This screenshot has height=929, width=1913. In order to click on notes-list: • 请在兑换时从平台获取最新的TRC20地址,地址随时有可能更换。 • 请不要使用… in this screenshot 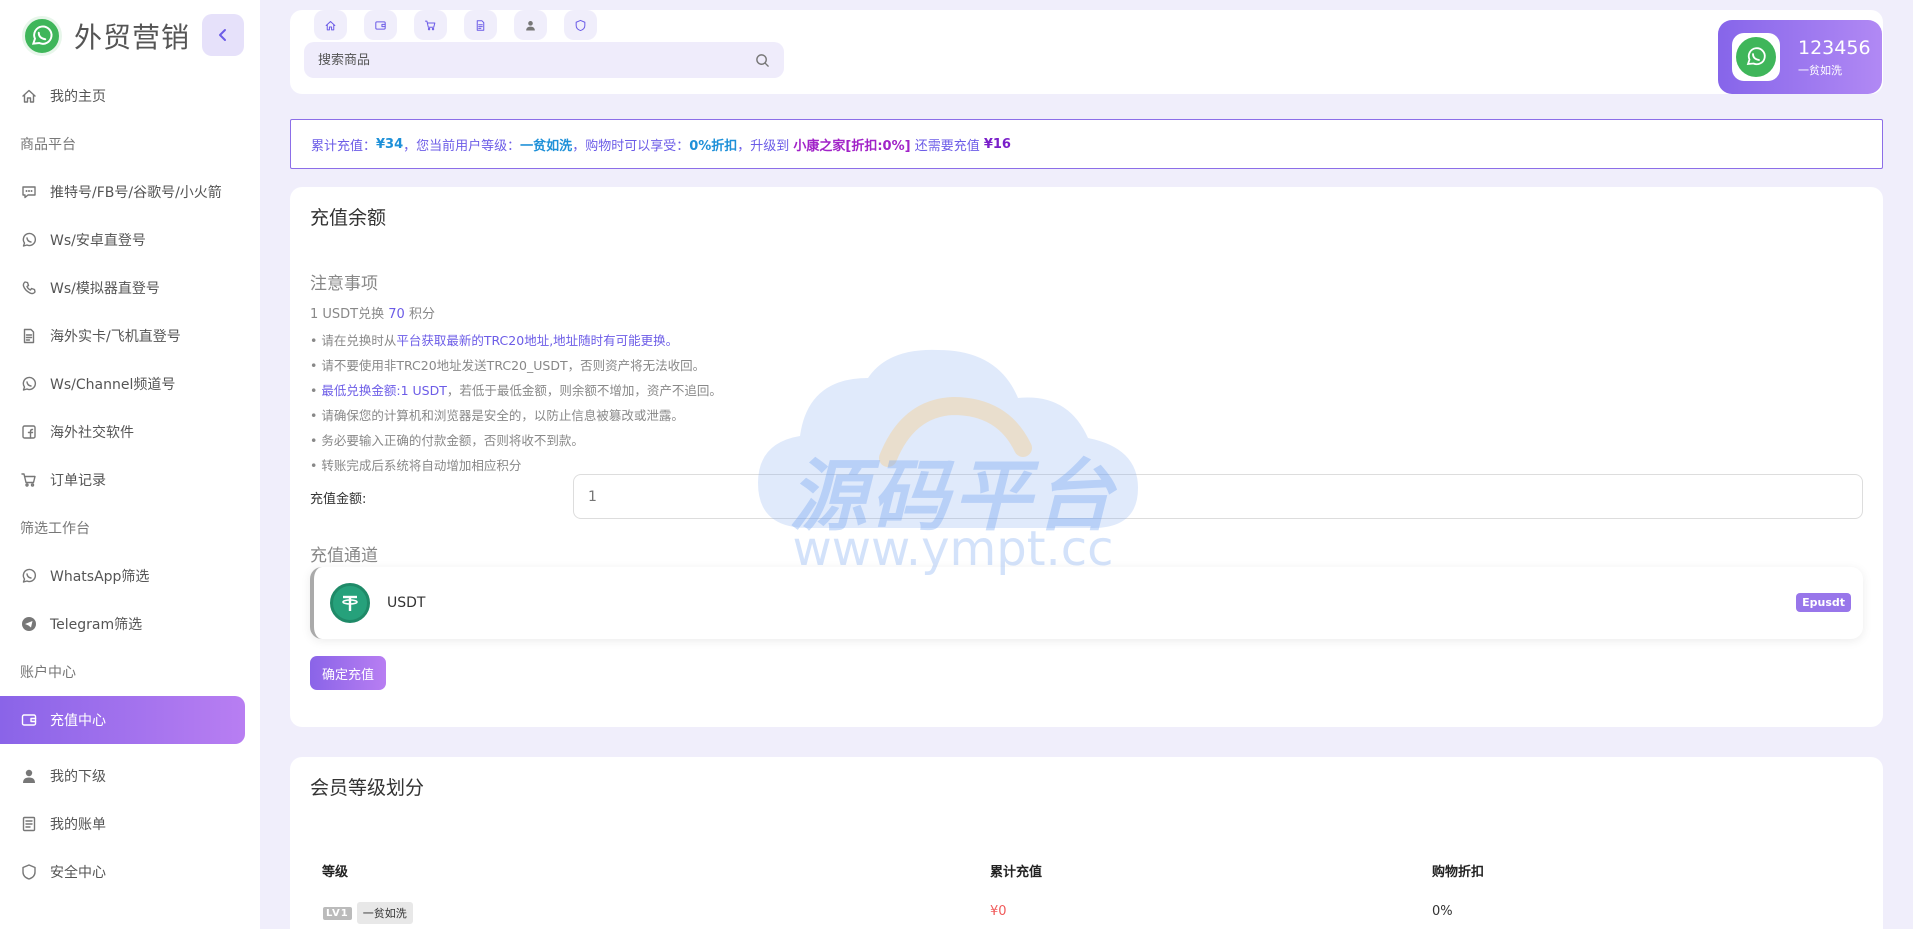, I will do `click(516, 403)`.